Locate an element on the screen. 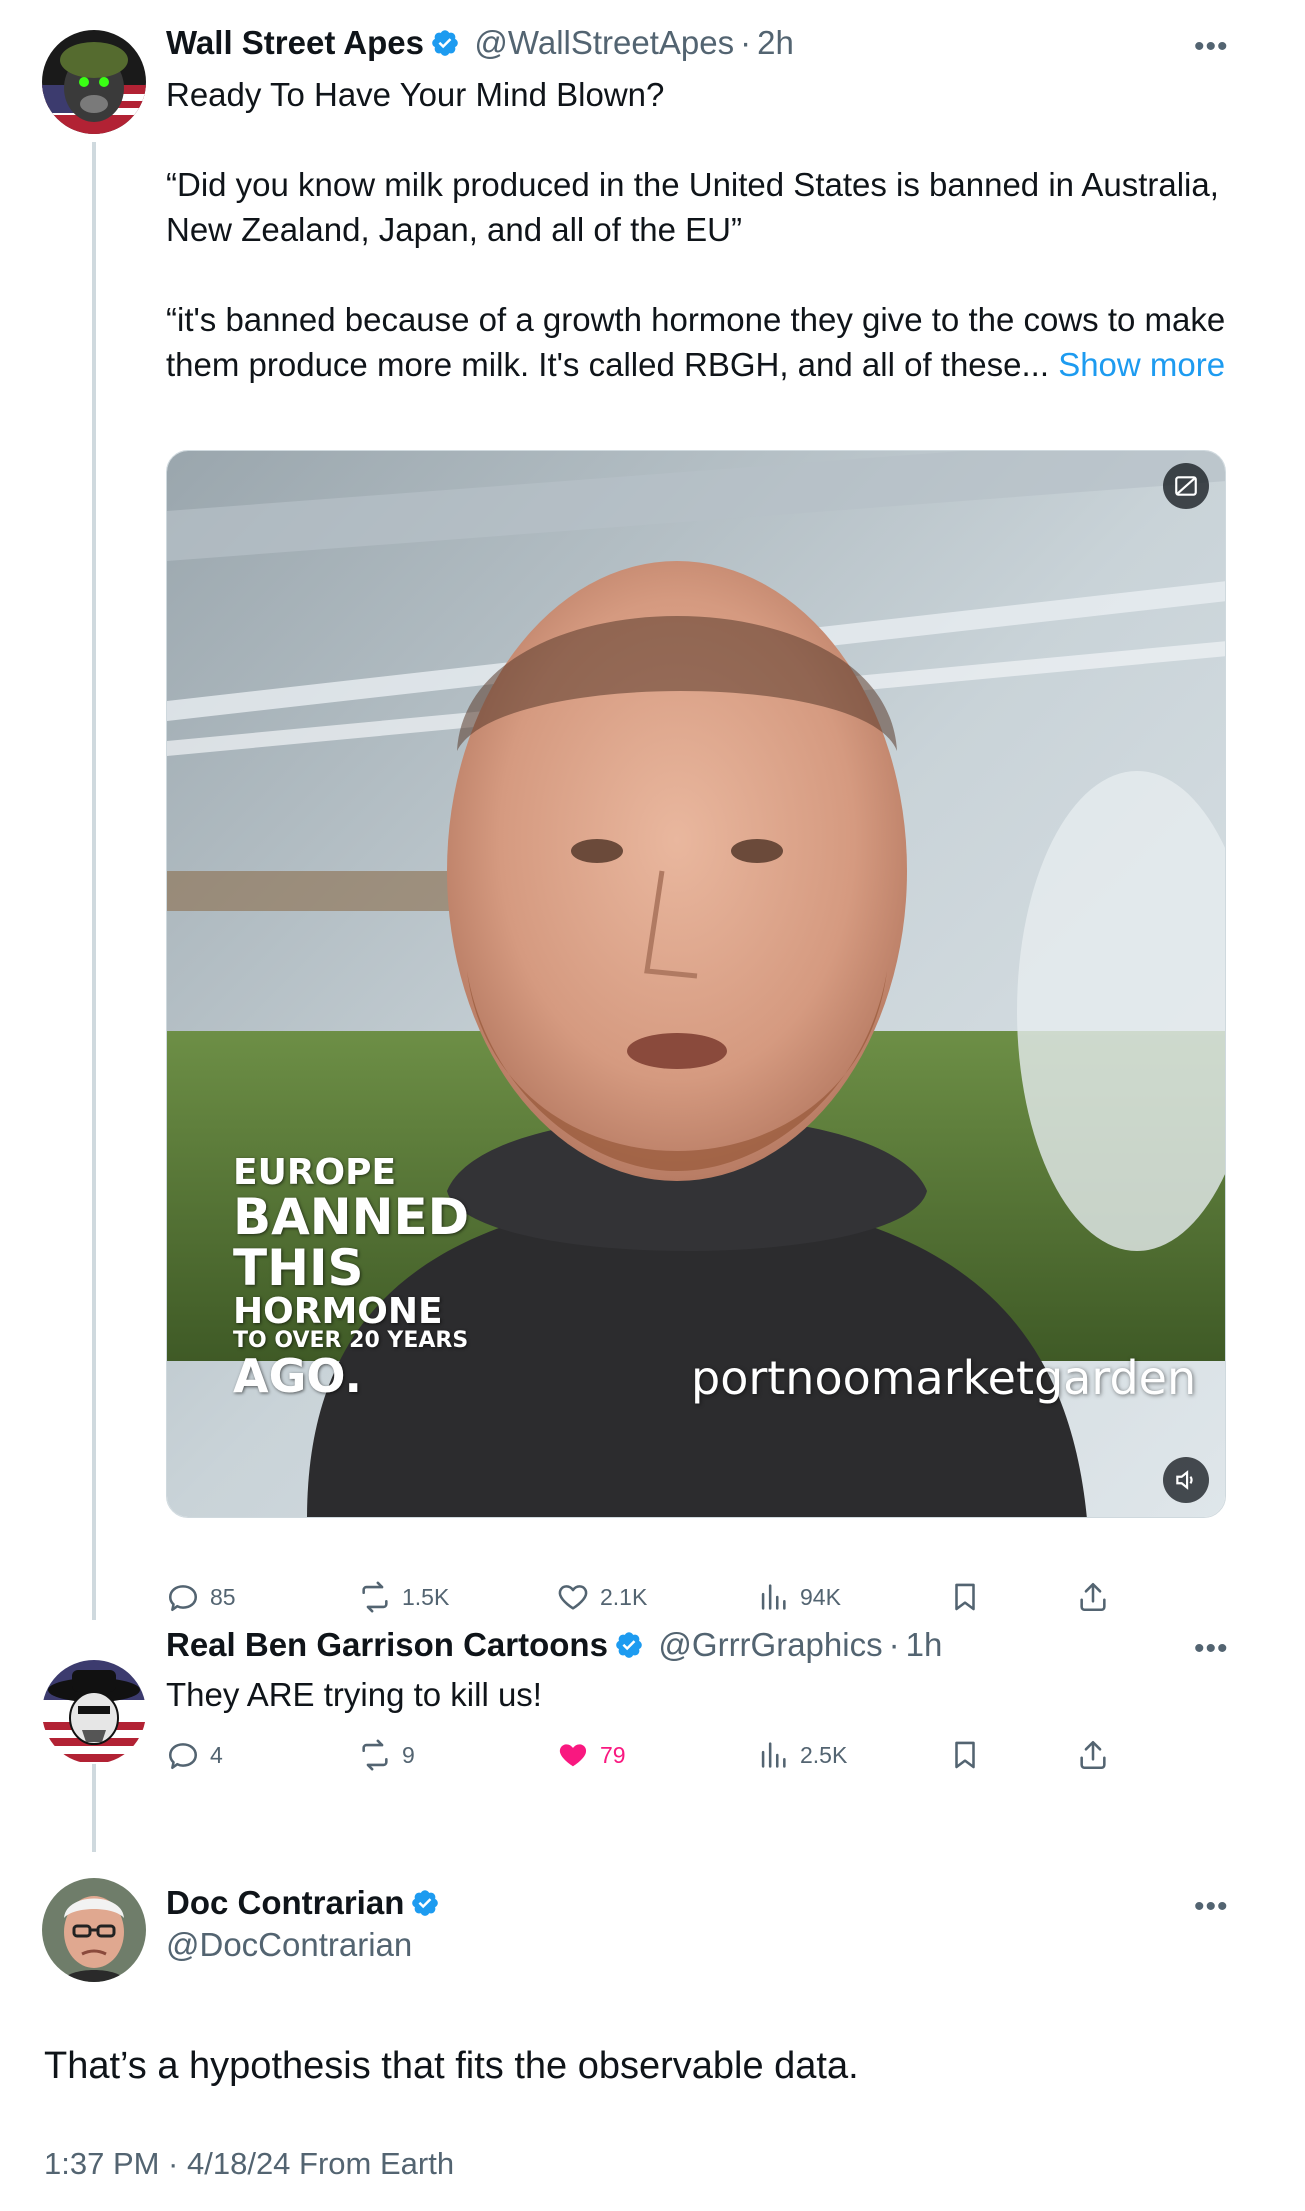 This screenshot has width=1305, height=2211. caption-line: HORMONE is located at coordinates (338, 1311).